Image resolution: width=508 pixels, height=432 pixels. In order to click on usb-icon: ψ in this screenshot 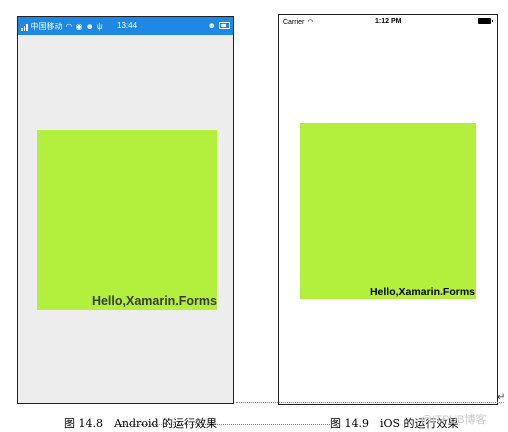, I will do `click(99, 26)`.